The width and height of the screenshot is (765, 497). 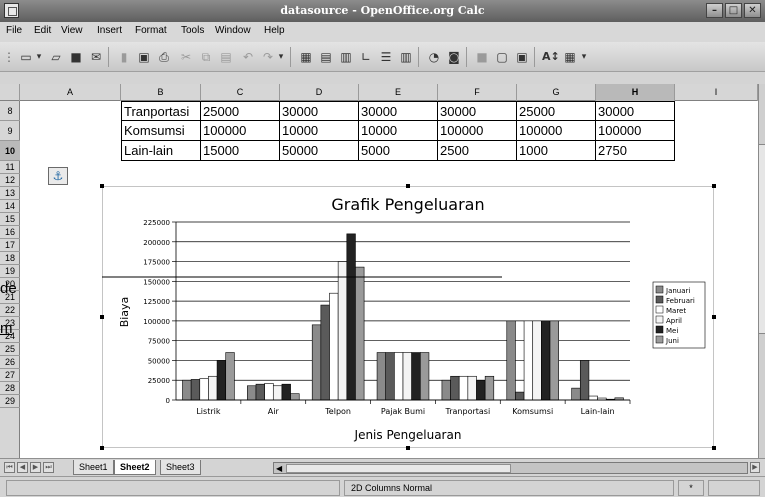 What do you see at coordinates (635, 151) in the screenshot?
I see `cell-h10: 2750` at bounding box center [635, 151].